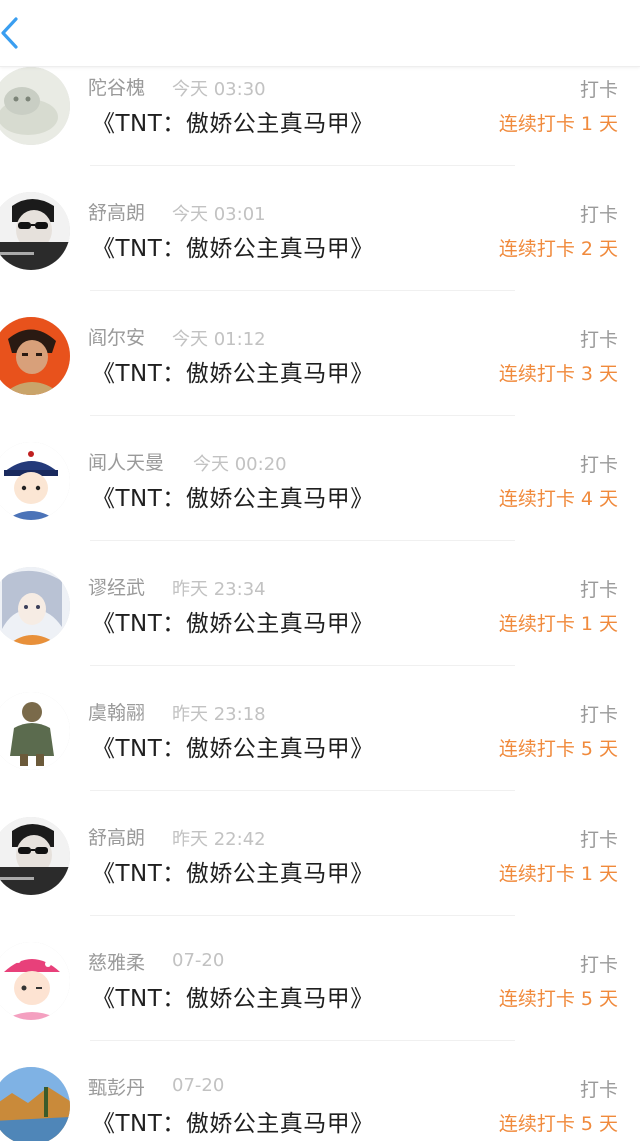  I want to click on feed-row: 舒高朗 昨天 22:42 《TNT：傲娇公主真马甲》 打卡 连续打卡 1 天, so click(320, 853).